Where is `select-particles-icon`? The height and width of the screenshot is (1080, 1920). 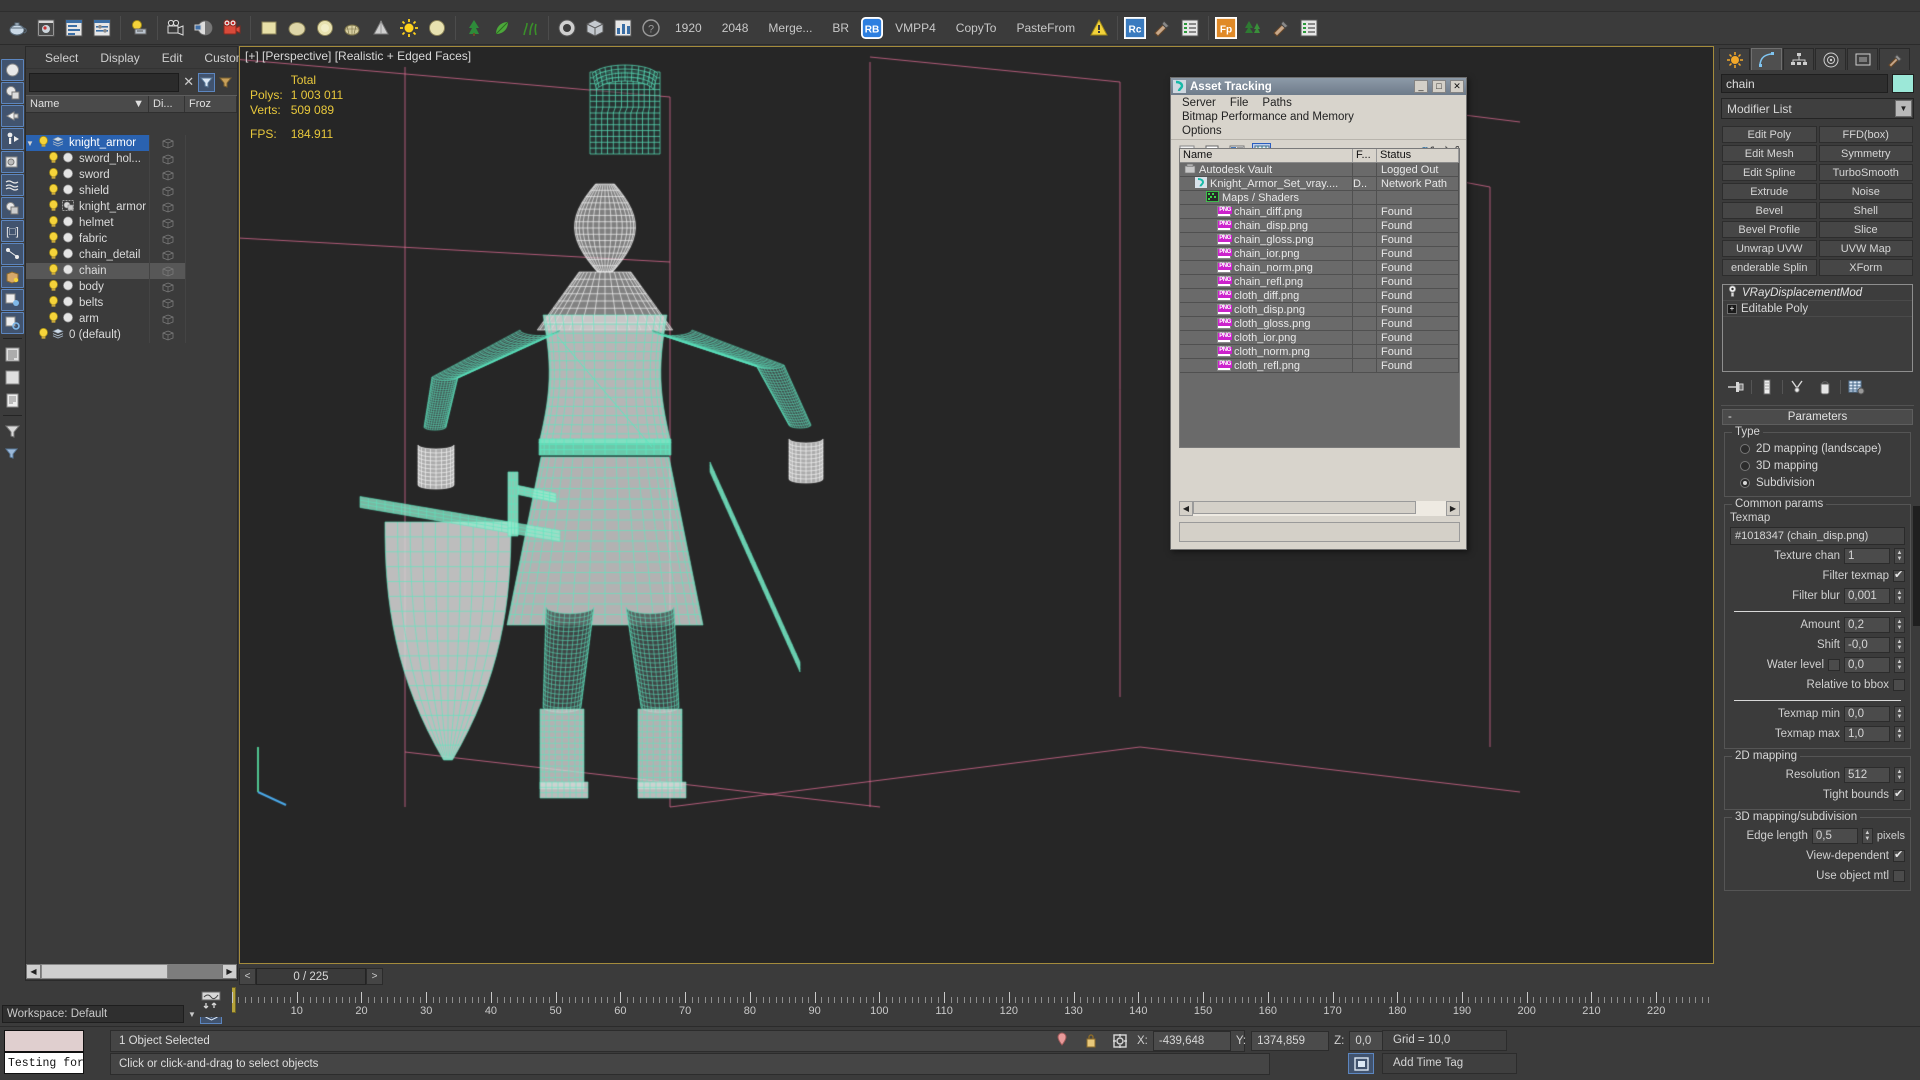 select-particles-icon is located at coordinates (12, 300).